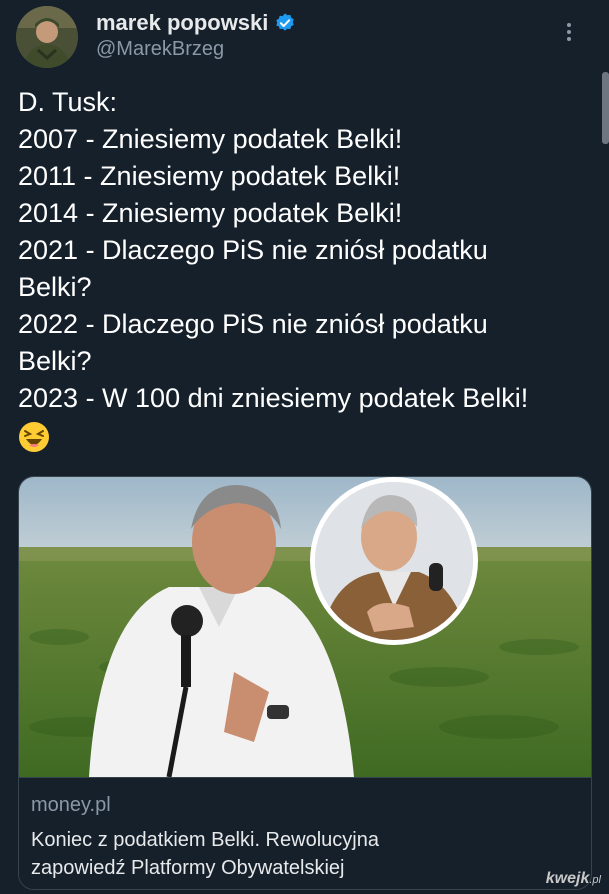 Image resolution: width=609 pixels, height=894 pixels. Describe the element at coordinates (210, 213) in the screenshot. I see `tweet-line: 2014 - Zniesiemy podatek Belki!` at that location.